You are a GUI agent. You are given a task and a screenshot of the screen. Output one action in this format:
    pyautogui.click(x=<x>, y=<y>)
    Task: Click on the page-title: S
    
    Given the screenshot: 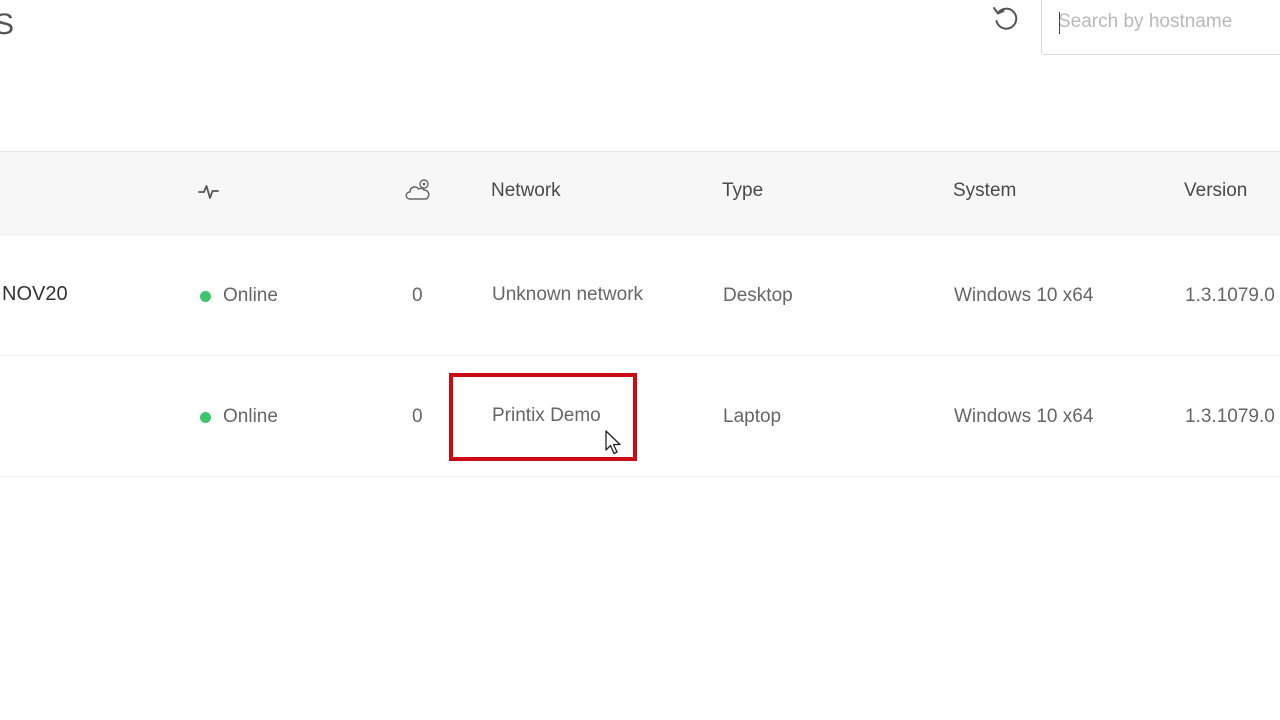 What is the action you would take?
    pyautogui.click(x=7, y=24)
    